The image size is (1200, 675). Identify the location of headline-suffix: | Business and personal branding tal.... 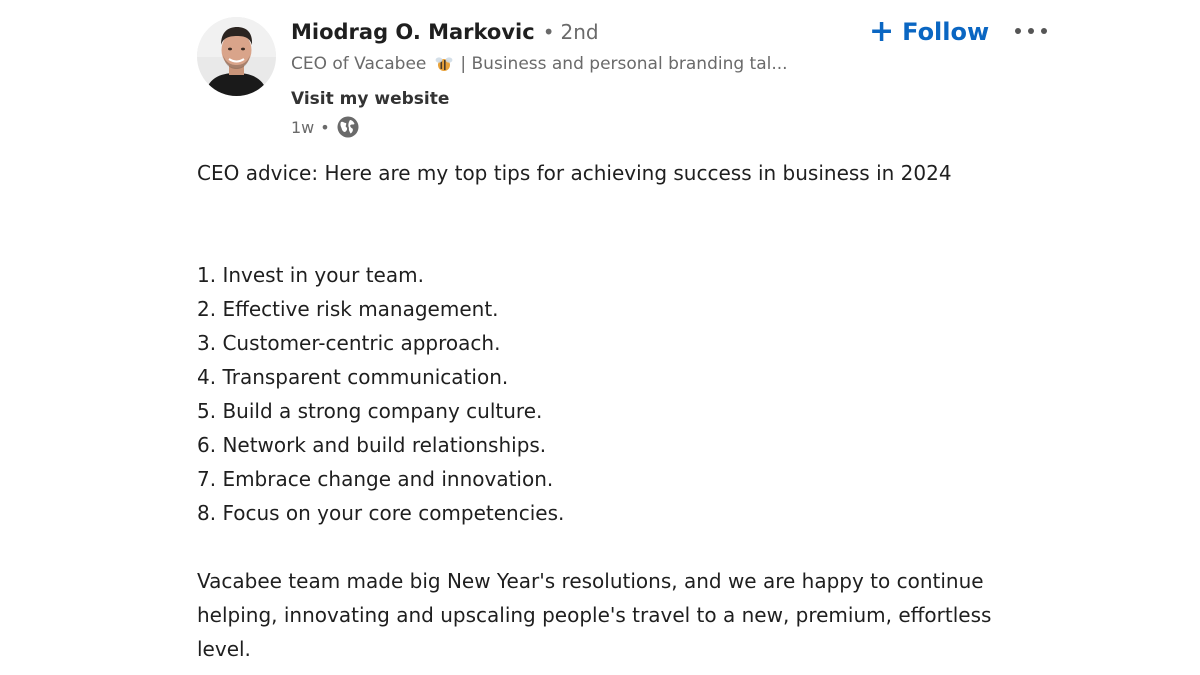
(624, 64).